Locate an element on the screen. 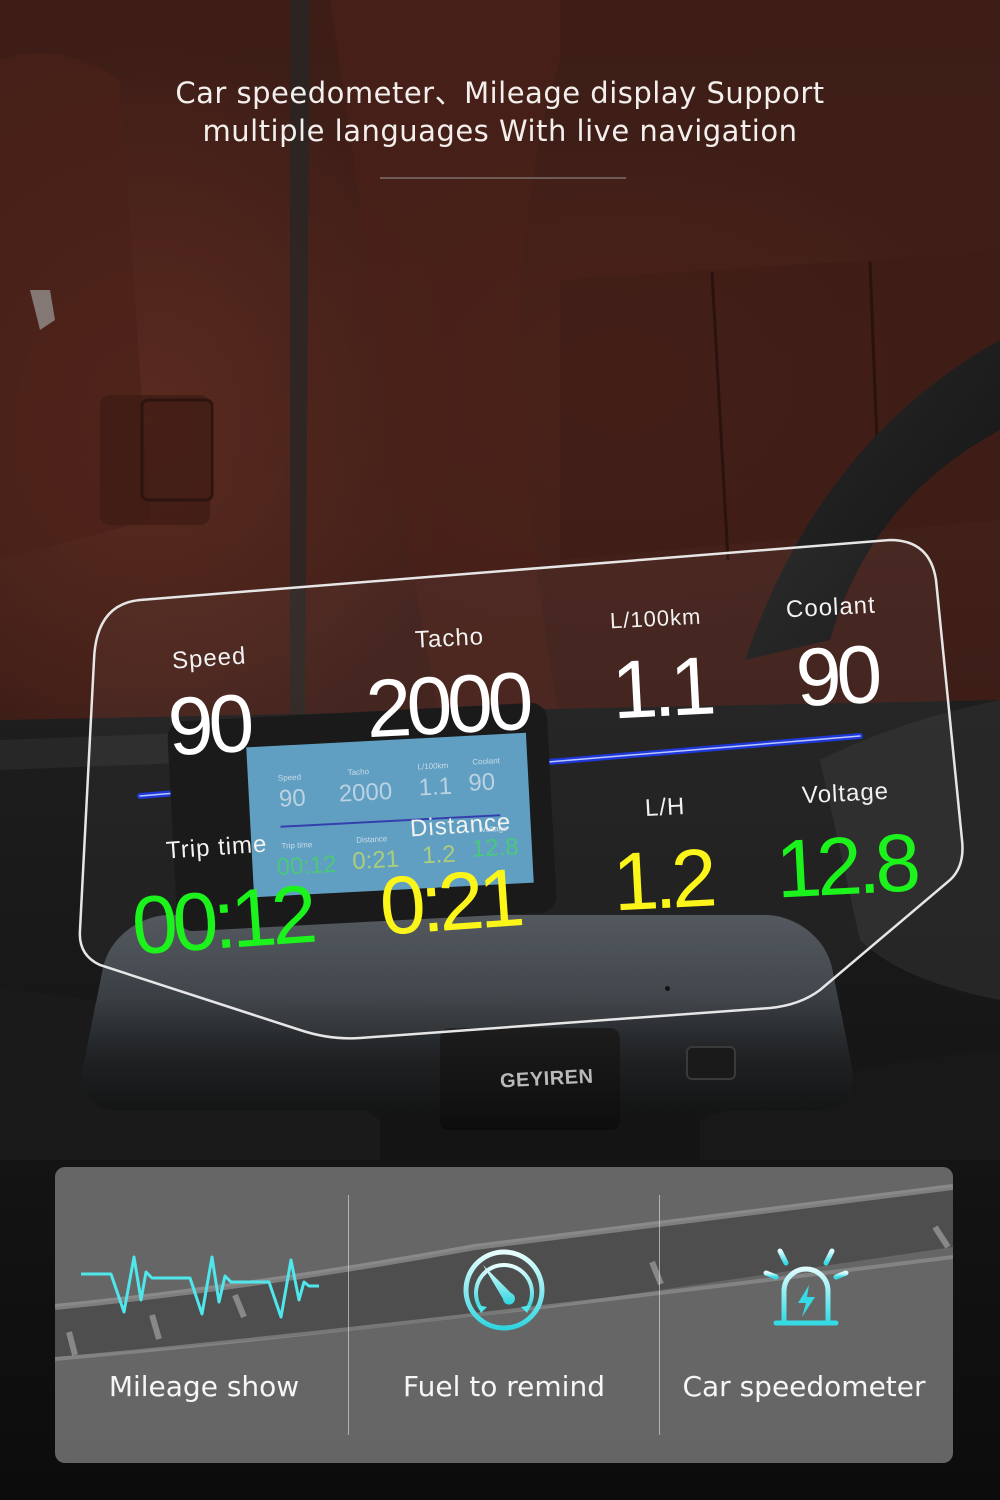 This screenshot has width=1000, height=1500. voltage-label: Voltage is located at coordinates (845, 793).